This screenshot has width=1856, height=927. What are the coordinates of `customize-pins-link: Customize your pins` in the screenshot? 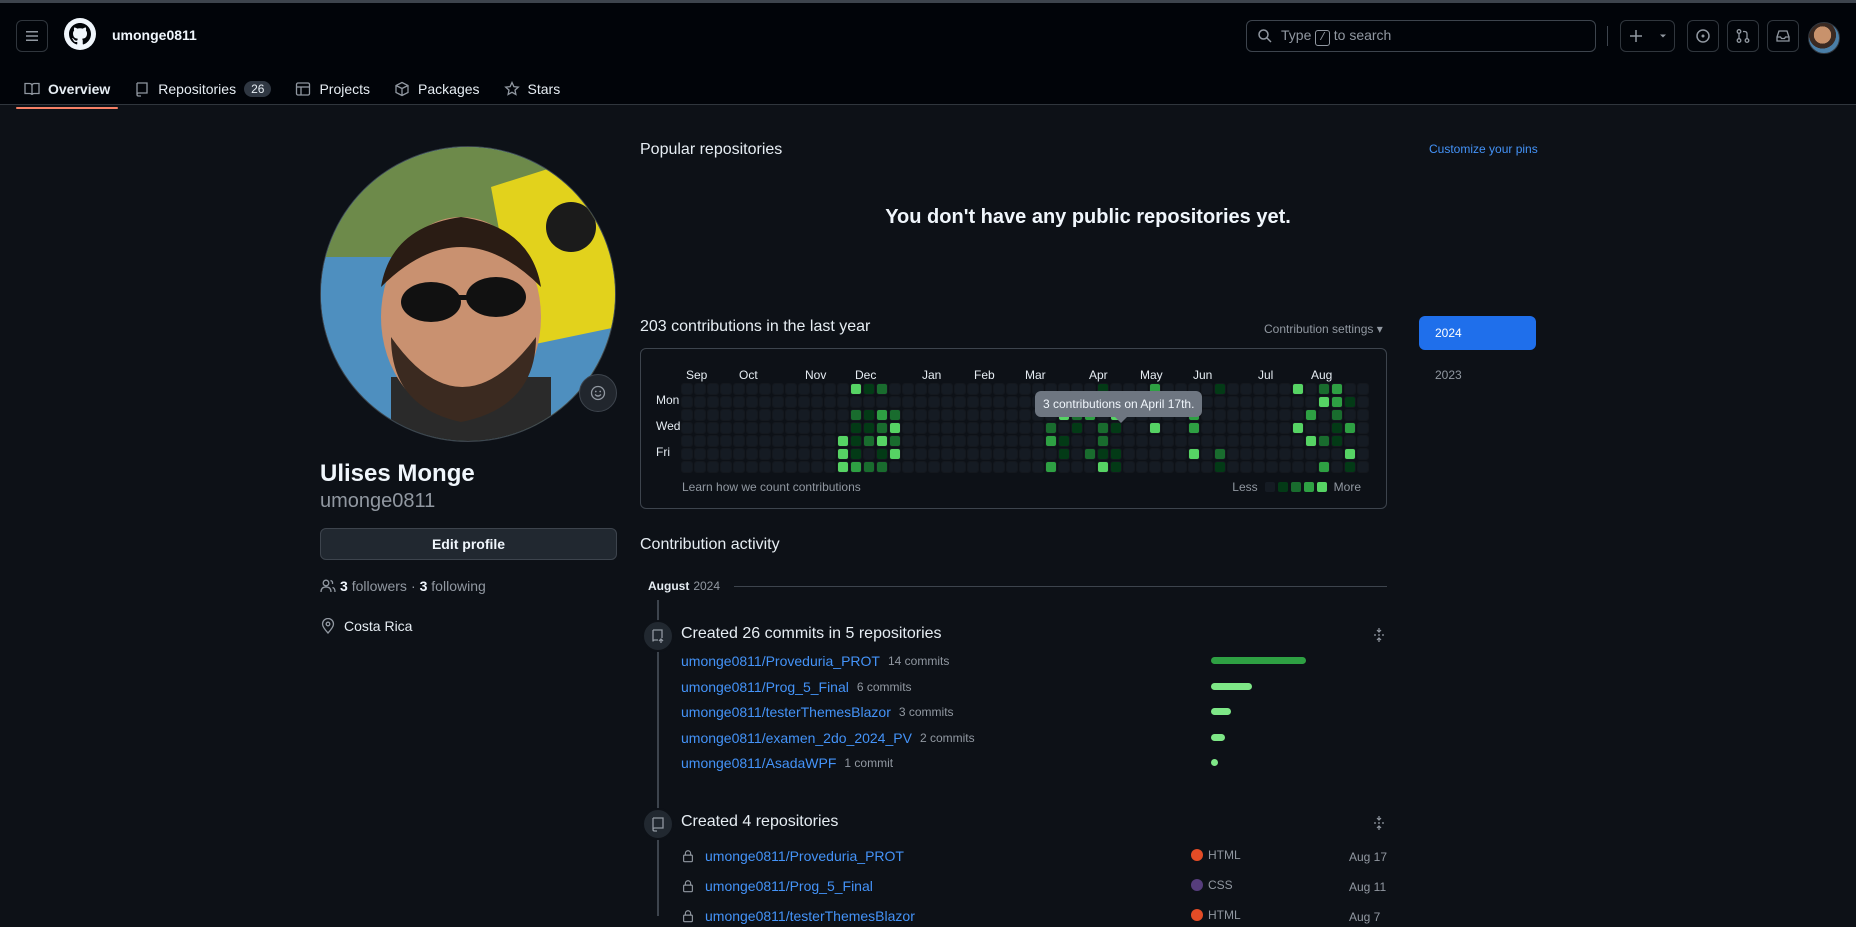 It's located at (1483, 149).